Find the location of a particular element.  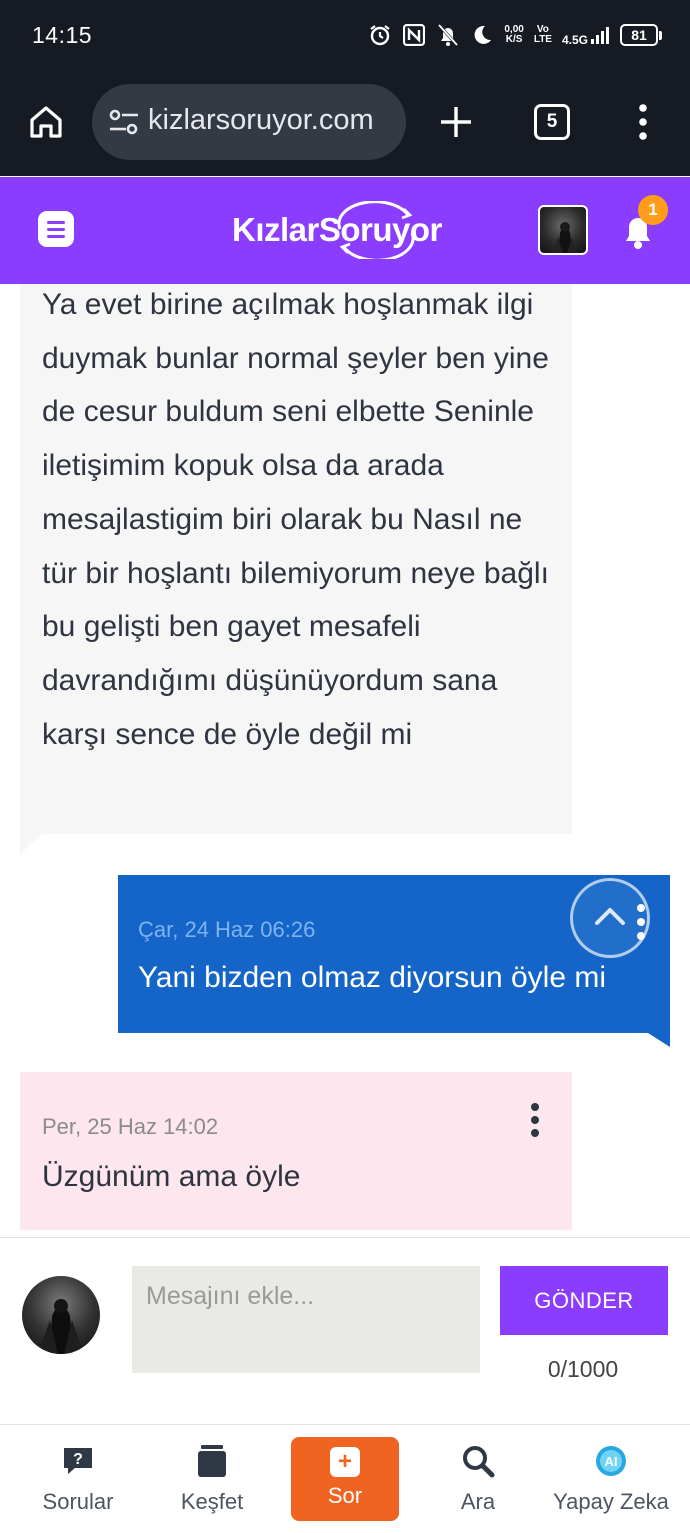

nav-sor: + Sor is located at coordinates (345, 1479).